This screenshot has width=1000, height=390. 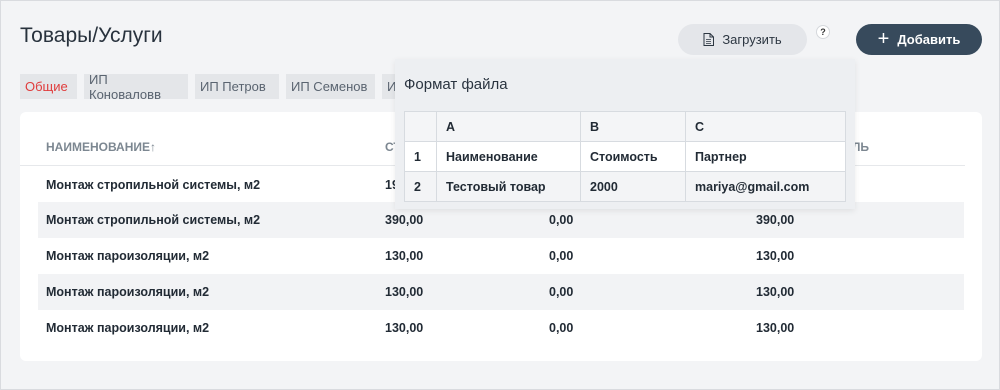 I want to click on plus-icon: +, so click(x=883, y=38).